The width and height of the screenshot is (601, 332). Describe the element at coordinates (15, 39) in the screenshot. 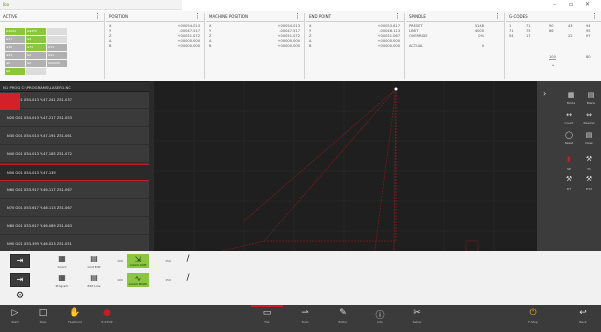

I see `active-cell: G17` at that location.